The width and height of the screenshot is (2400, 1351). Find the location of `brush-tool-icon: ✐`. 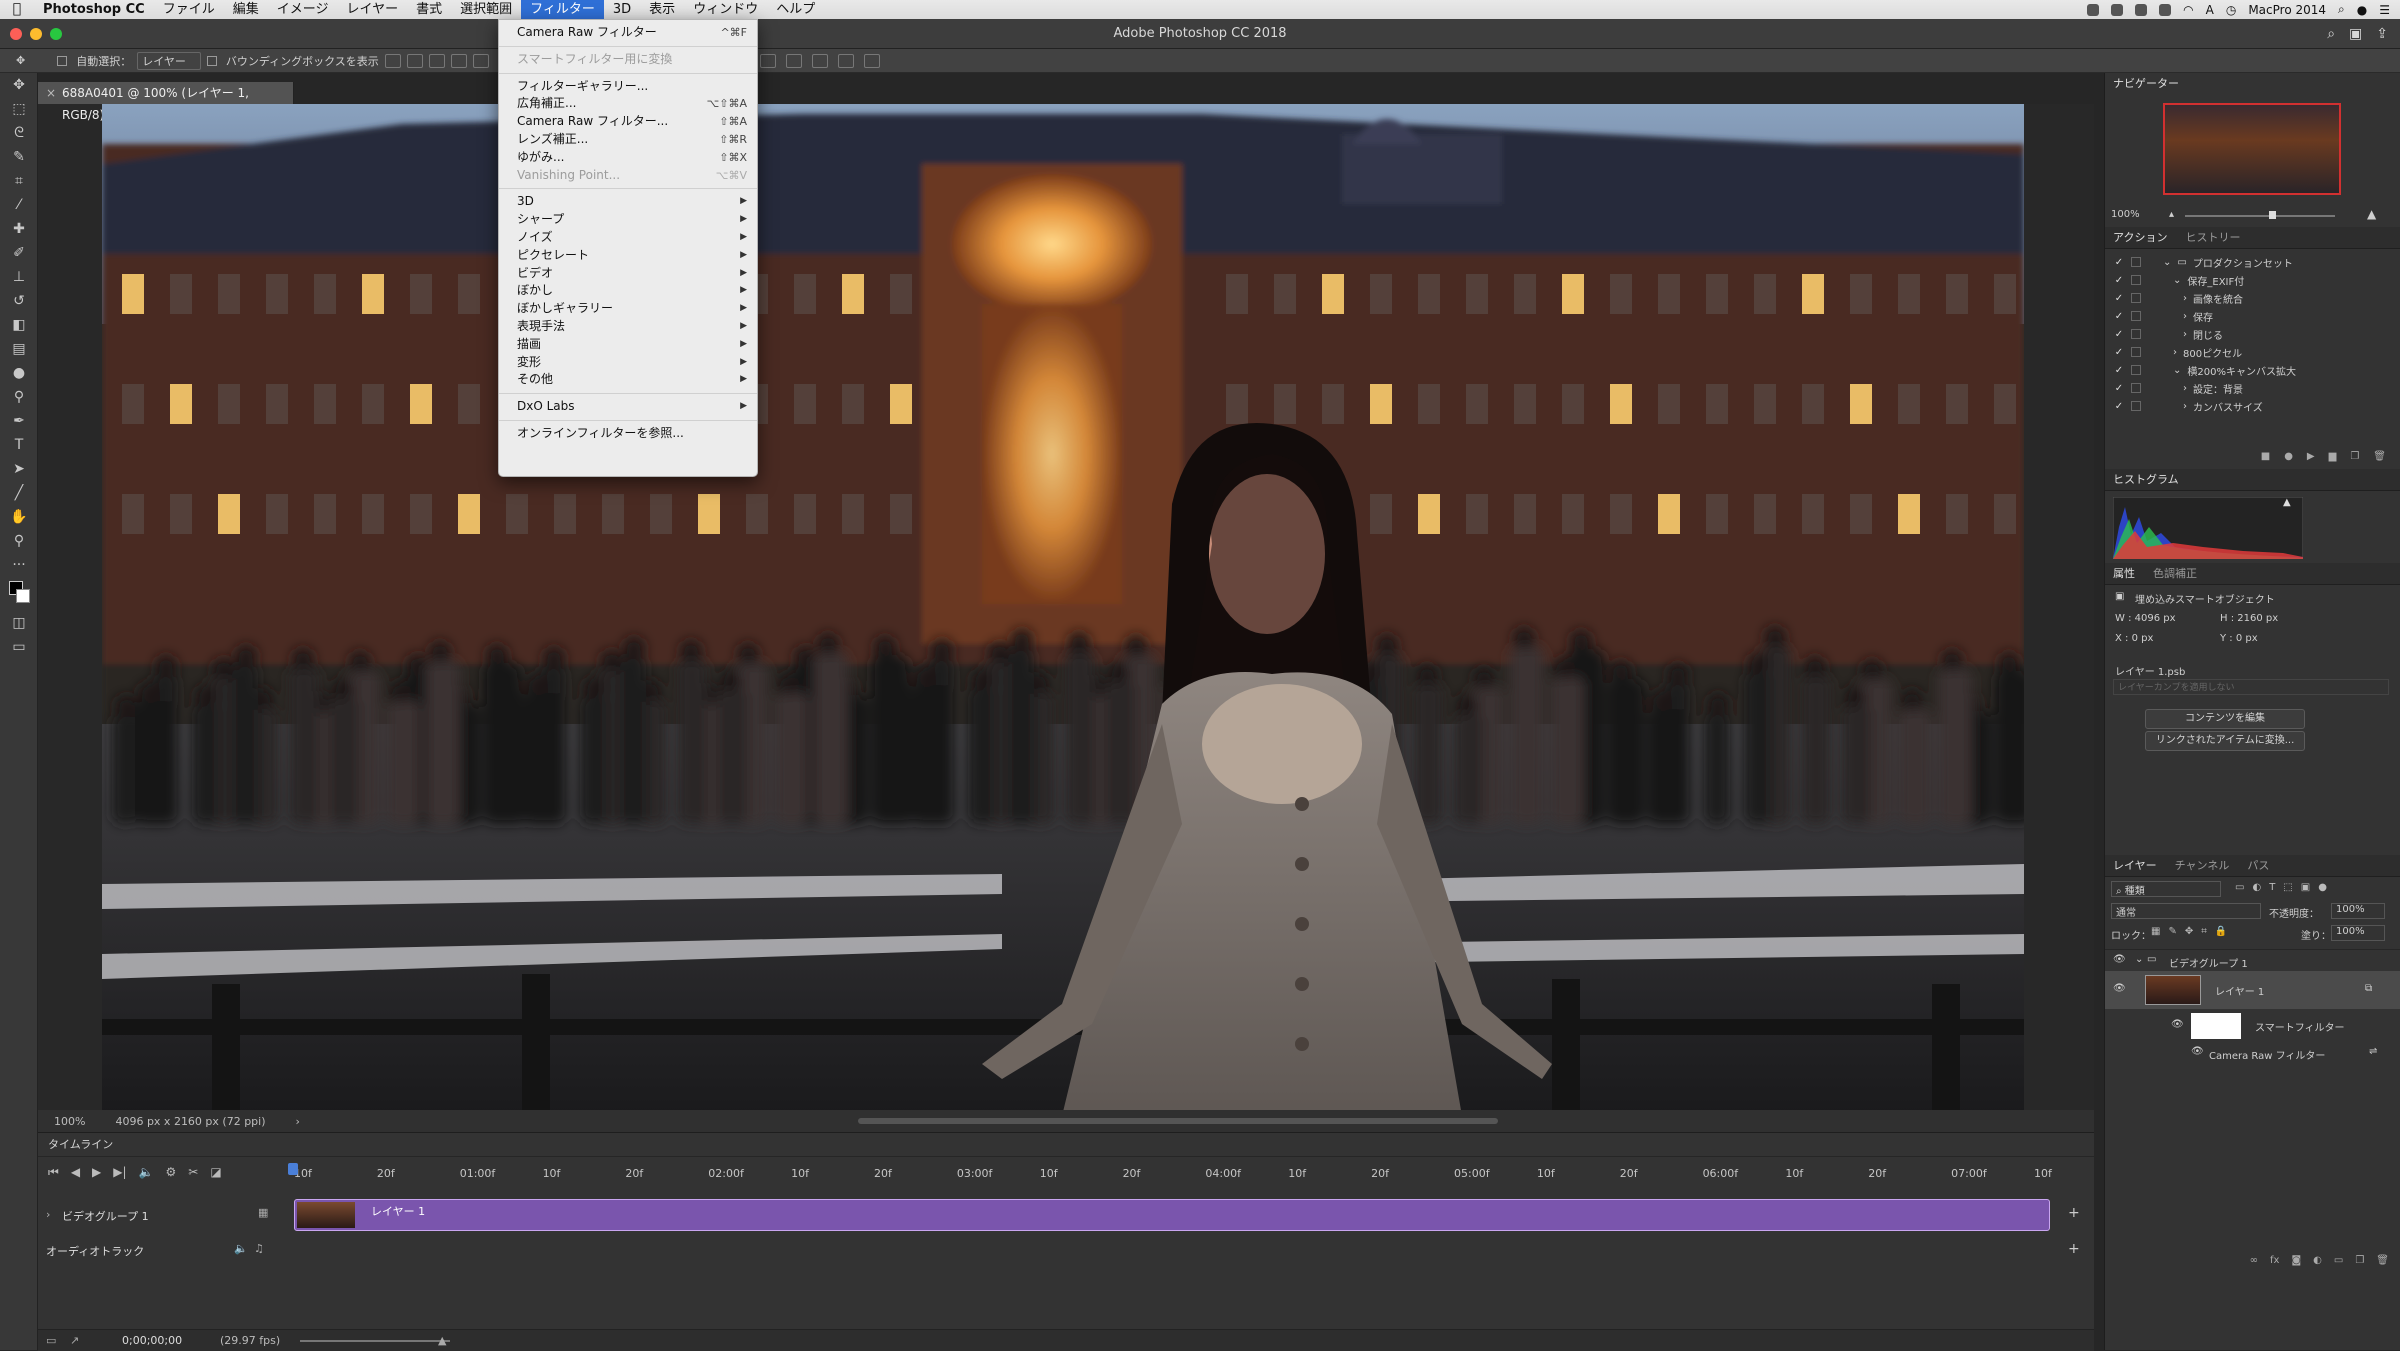

brush-tool-icon: ✐ is located at coordinates (19, 253).